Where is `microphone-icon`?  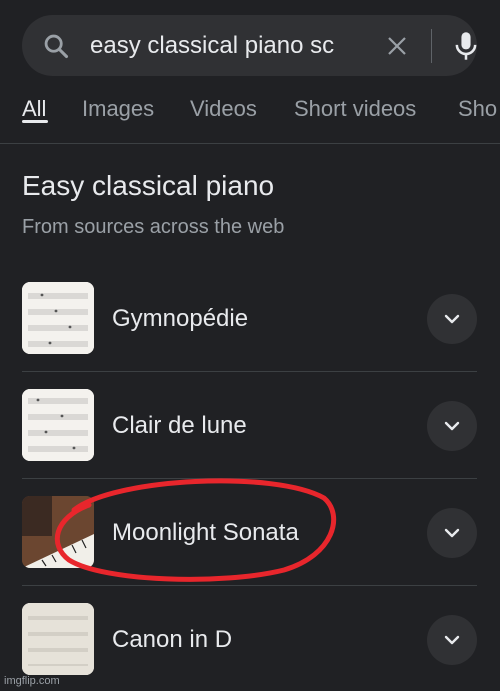
microphone-icon is located at coordinates (466, 46).